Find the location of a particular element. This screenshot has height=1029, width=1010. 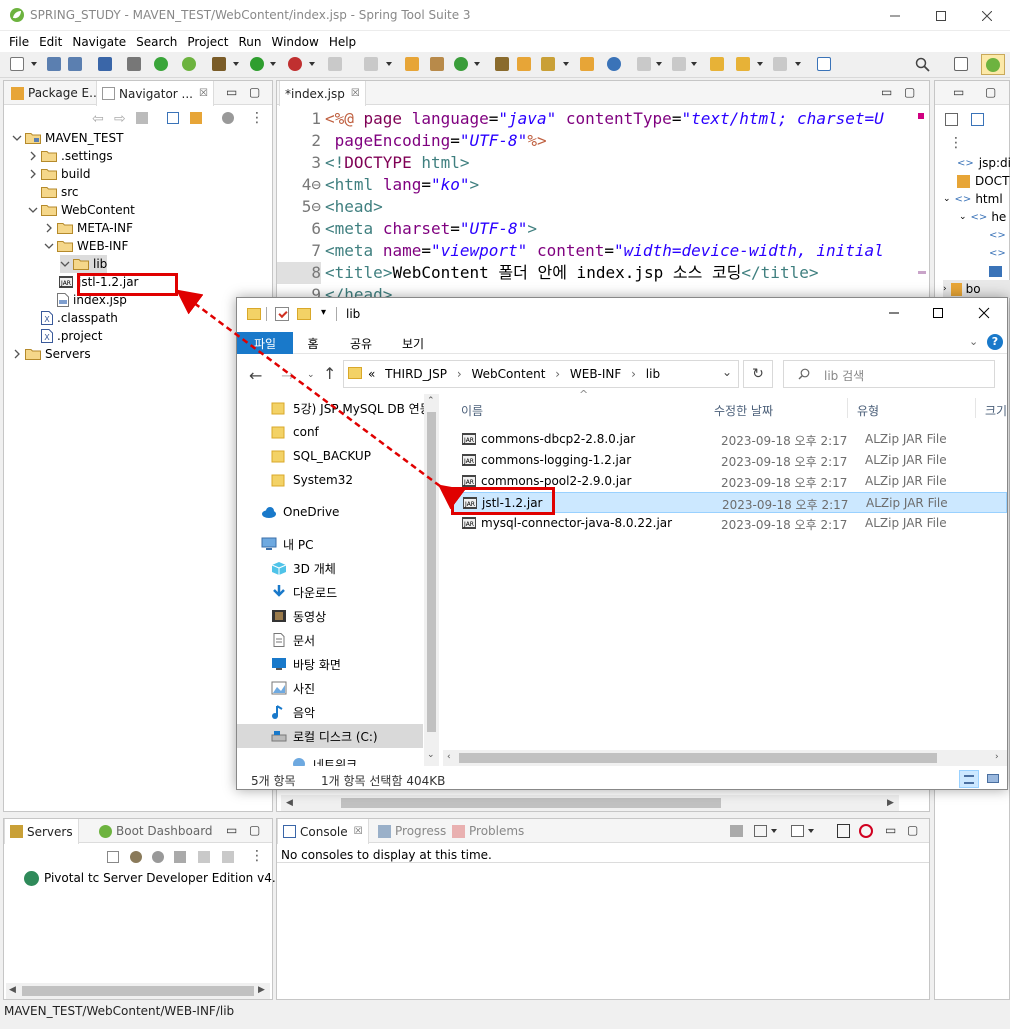

nav-item: 음악 is located at coordinates (293, 712).